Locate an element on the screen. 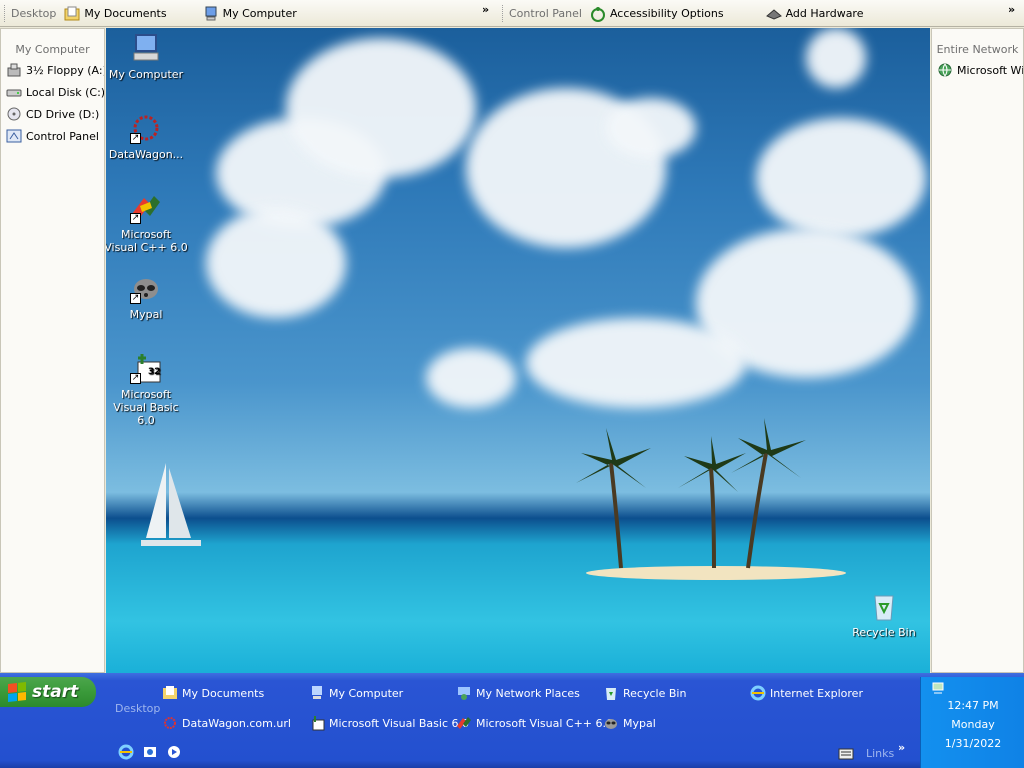  network-status-icon is located at coordinates (938, 688).